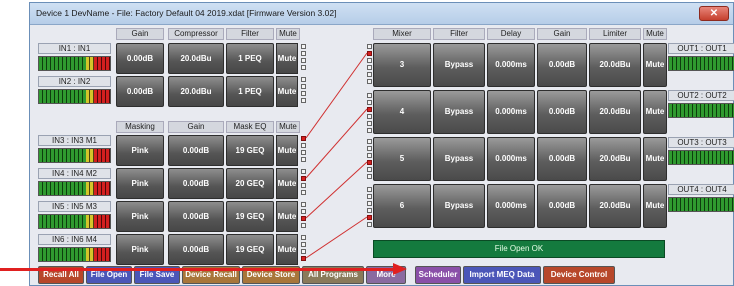 The width and height of the screenshot is (734, 286). I want to click on input-label: IN4 : IN4 M2, so click(74, 173).